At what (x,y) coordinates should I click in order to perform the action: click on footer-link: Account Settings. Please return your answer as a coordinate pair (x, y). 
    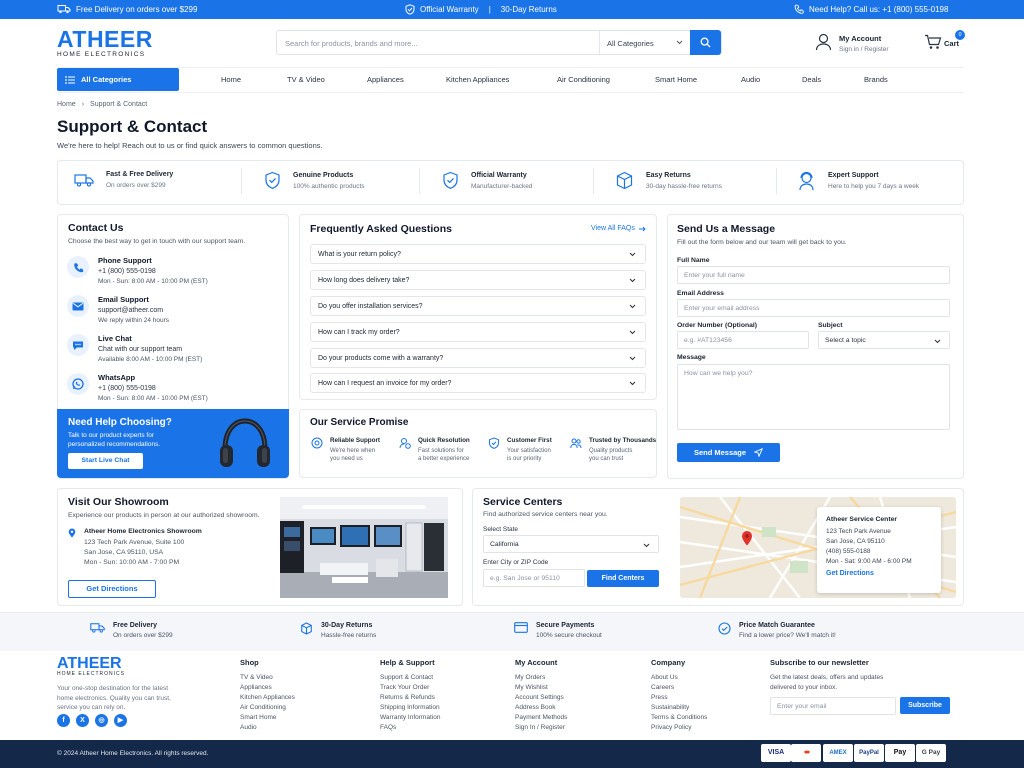
    Looking at the image, I should click on (541, 698).